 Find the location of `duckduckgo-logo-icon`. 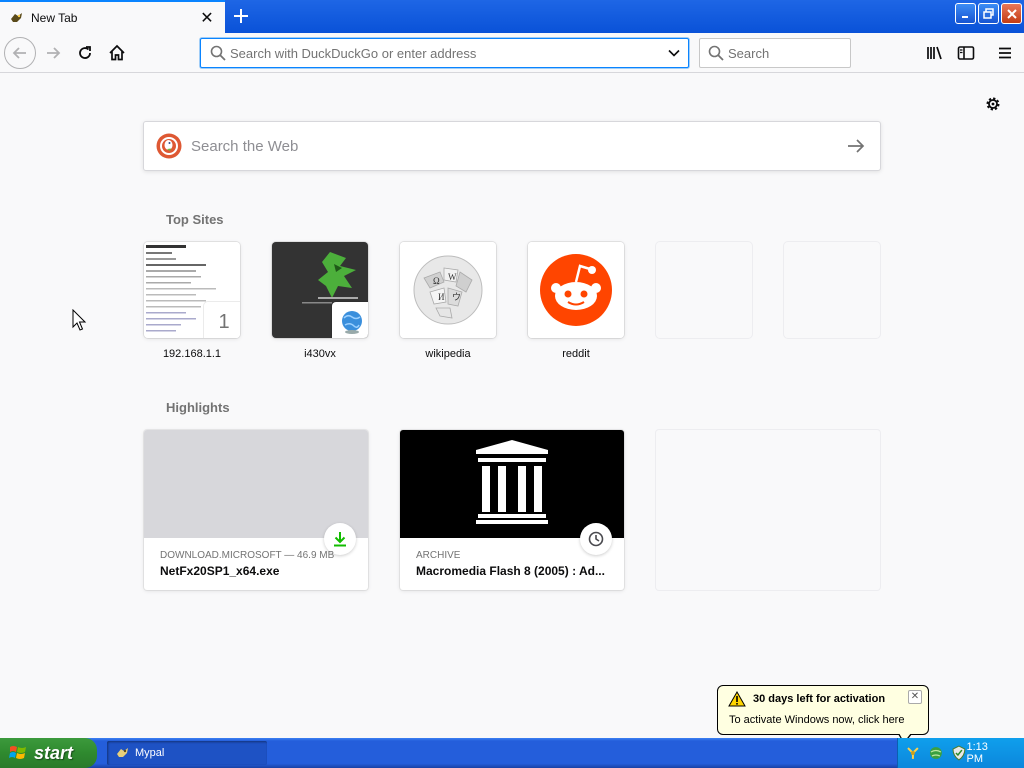

duckduckgo-logo-icon is located at coordinates (169, 146).